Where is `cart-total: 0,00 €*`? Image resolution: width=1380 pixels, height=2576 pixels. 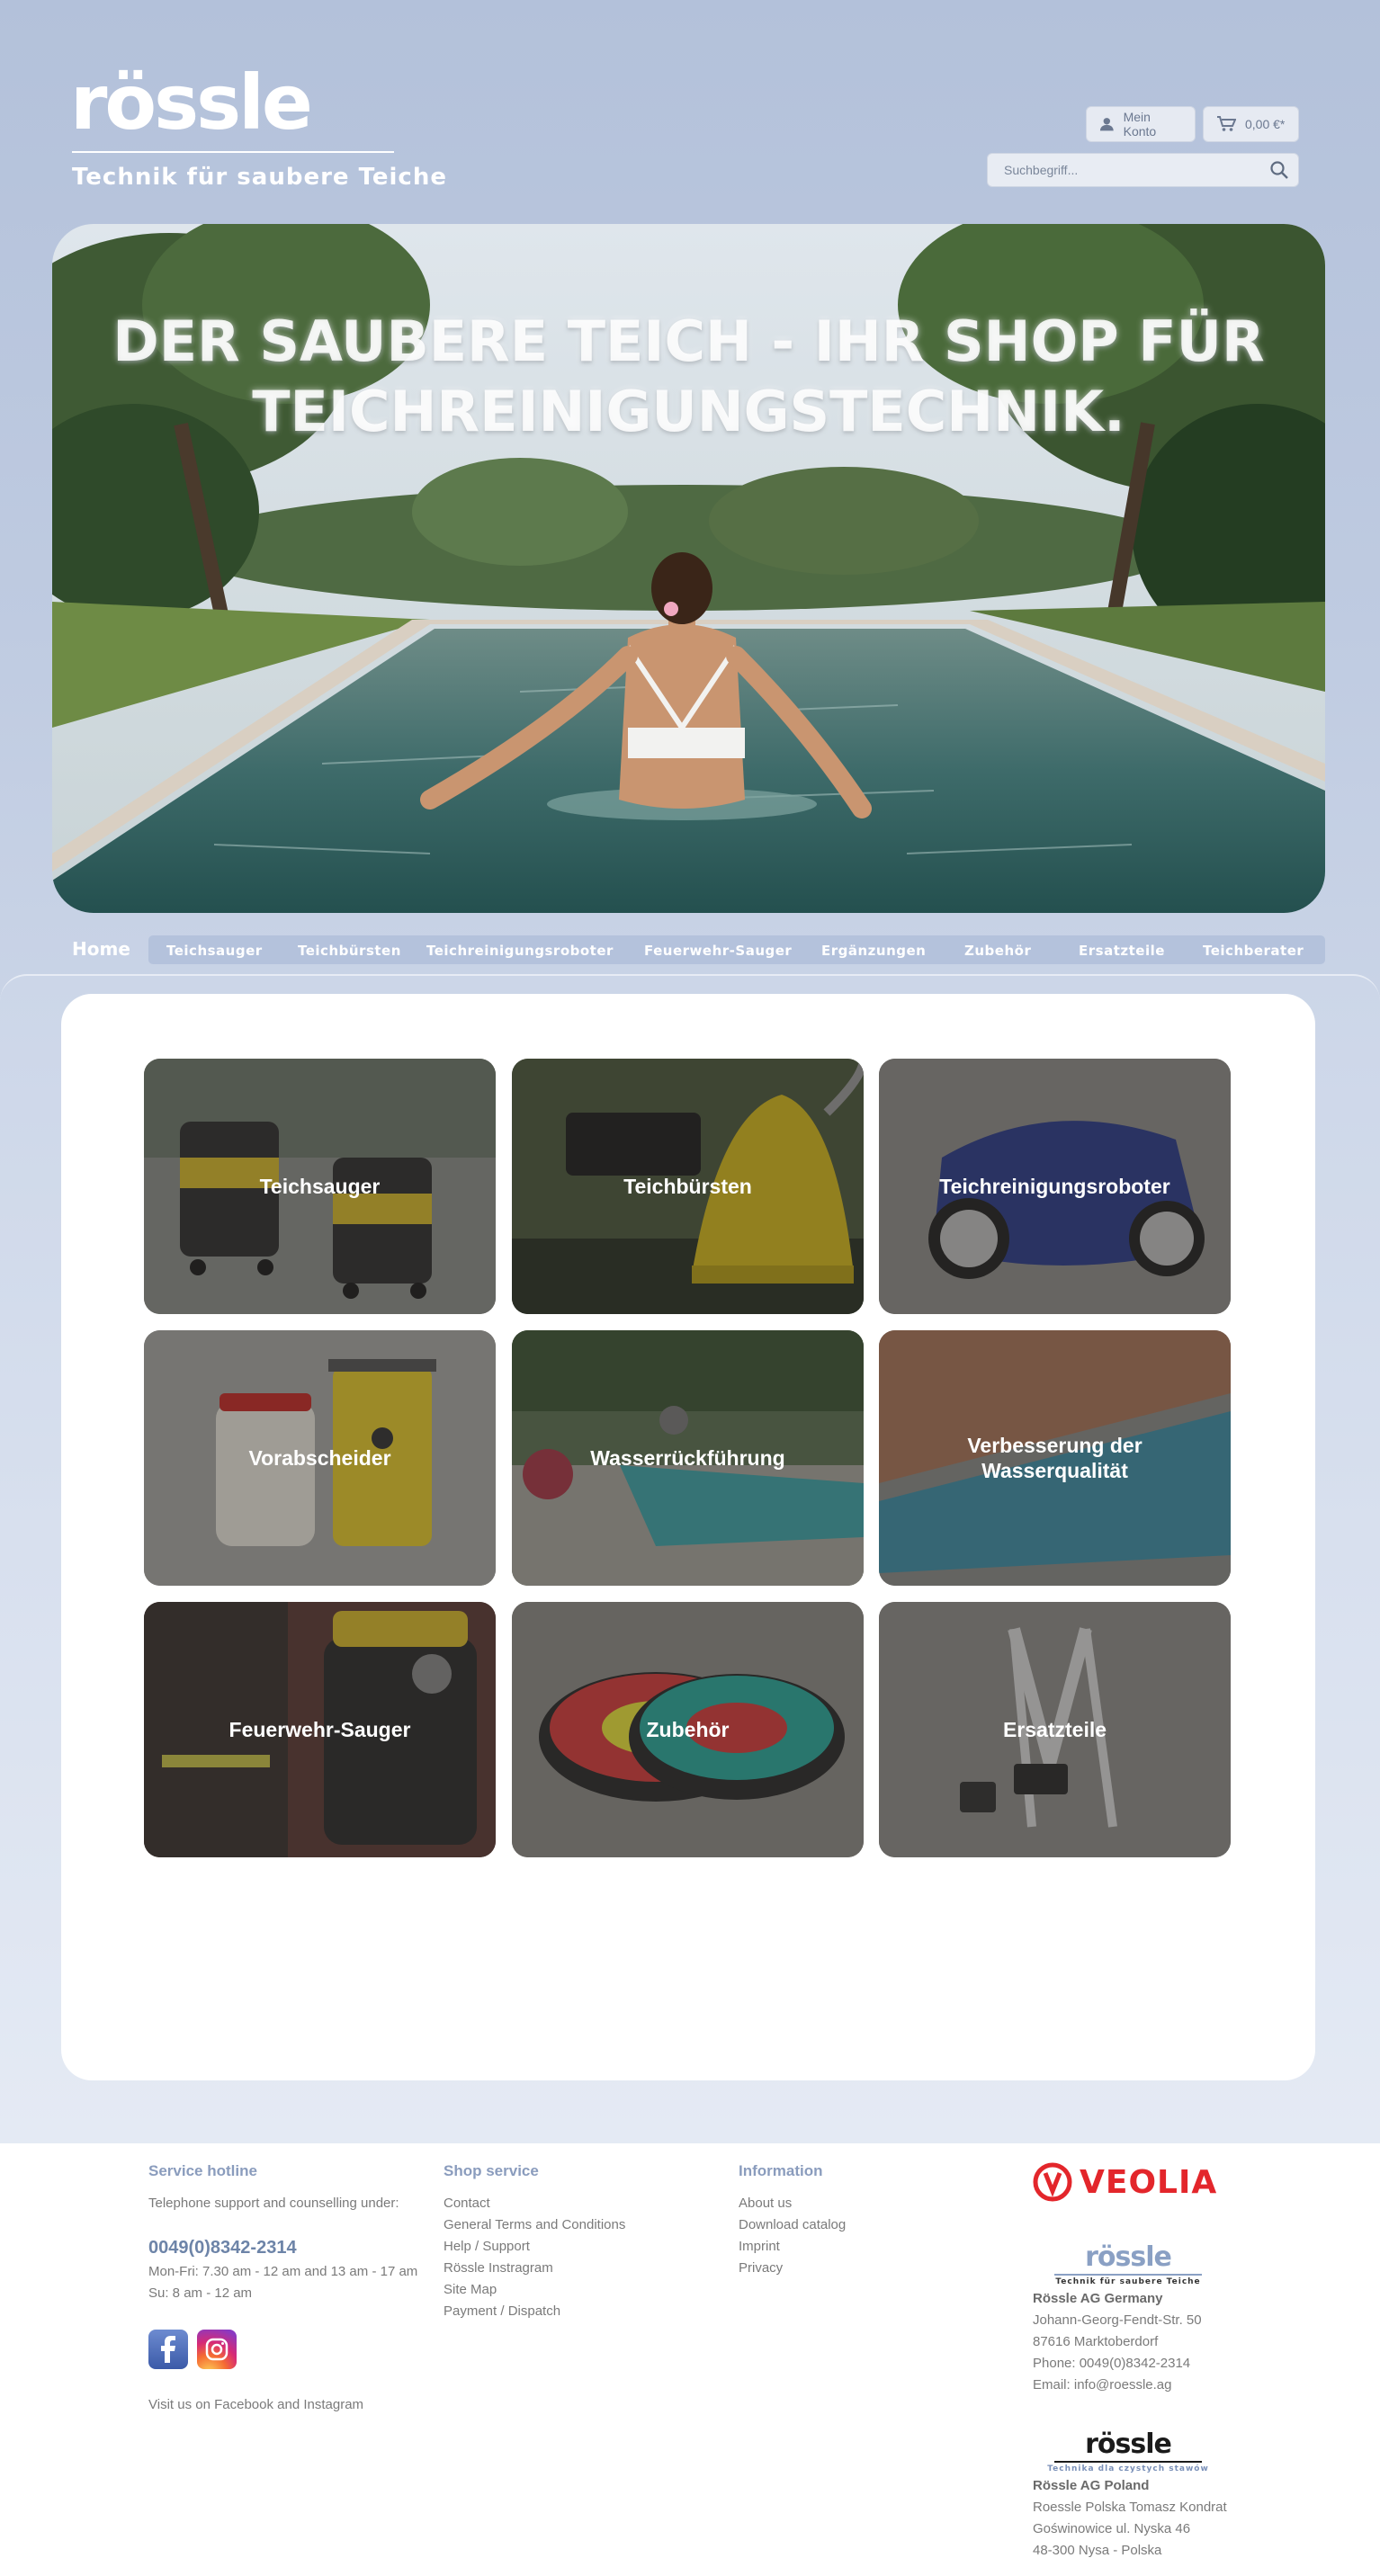 cart-total: 0,00 €* is located at coordinates (1266, 124).